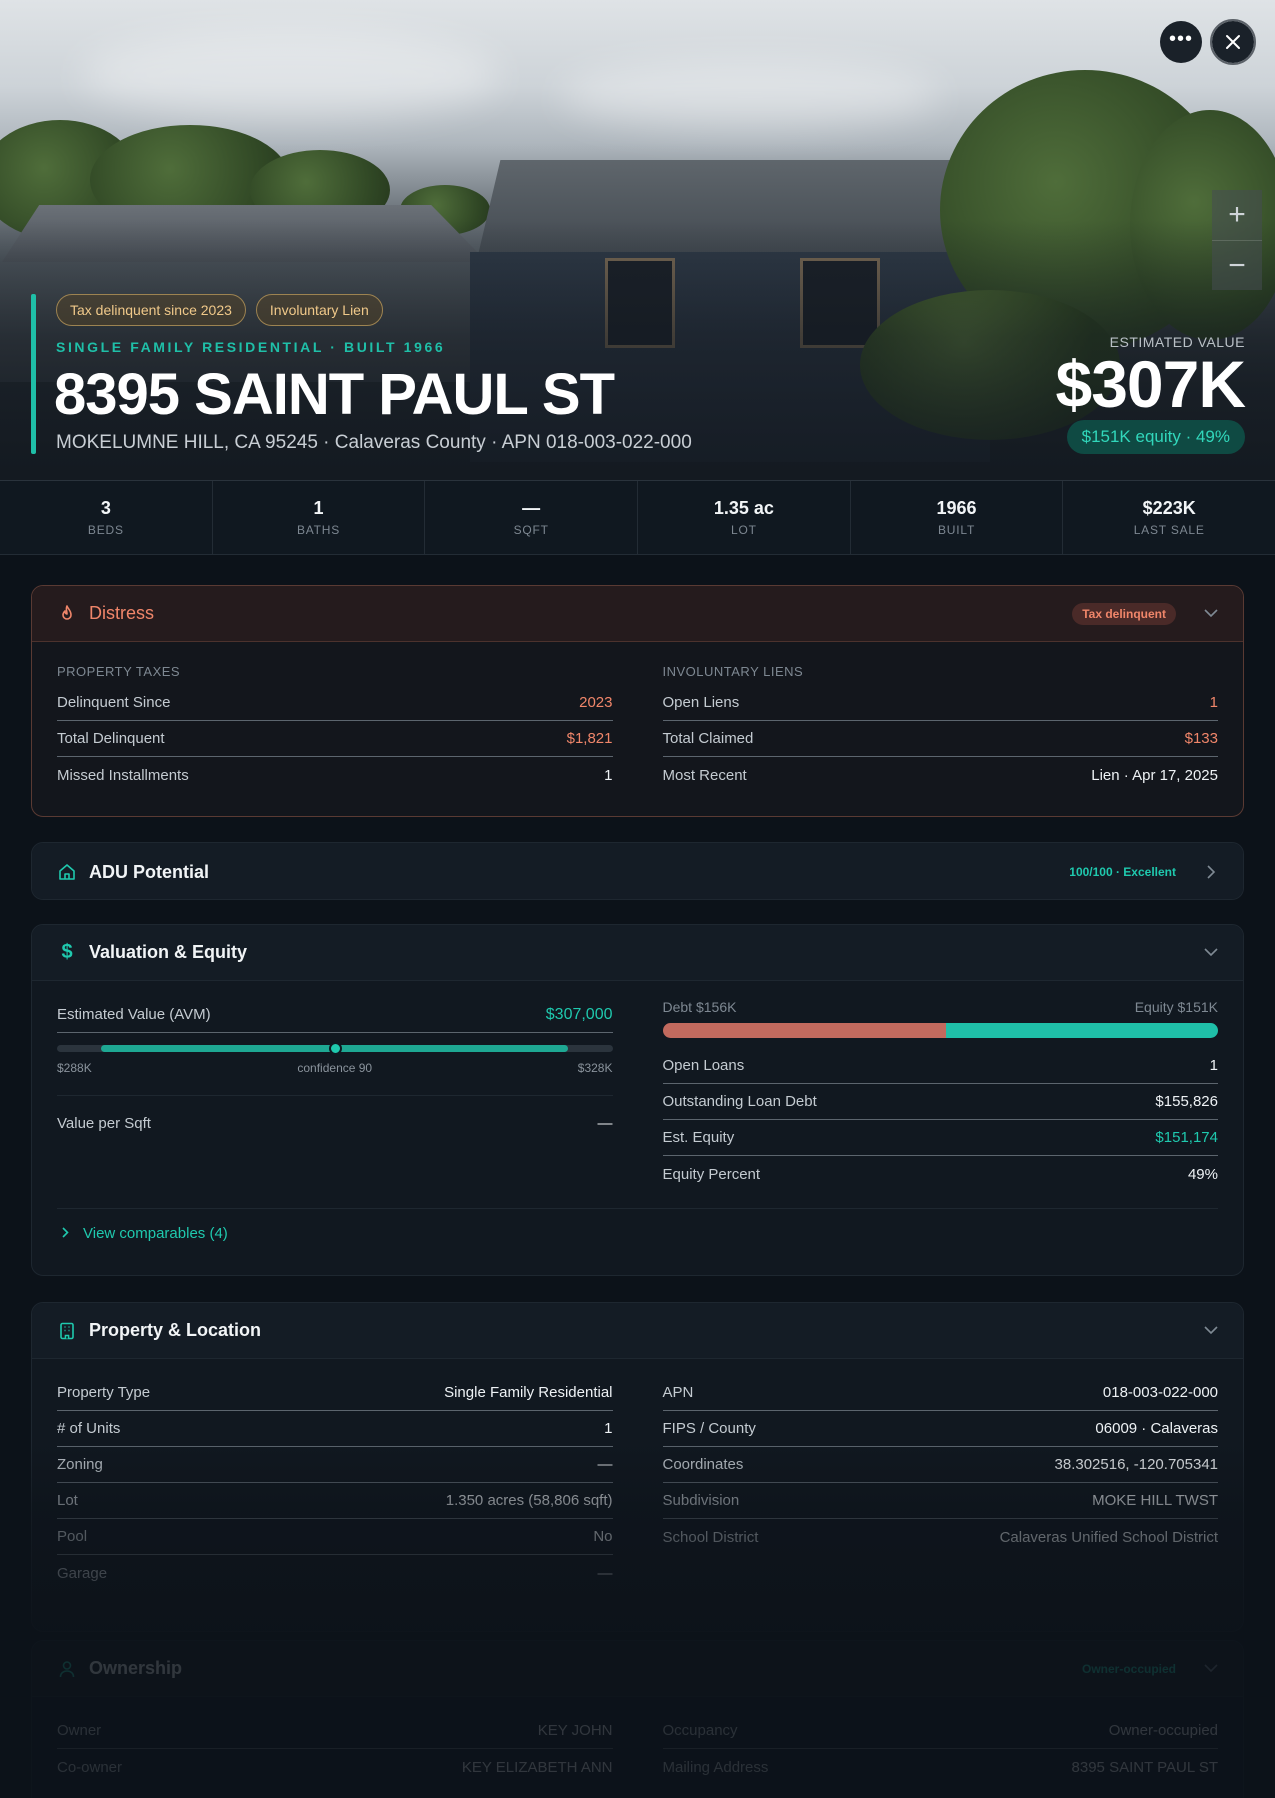 This screenshot has width=1275, height=1798. I want to click on stat-value: 1, so click(318, 508).